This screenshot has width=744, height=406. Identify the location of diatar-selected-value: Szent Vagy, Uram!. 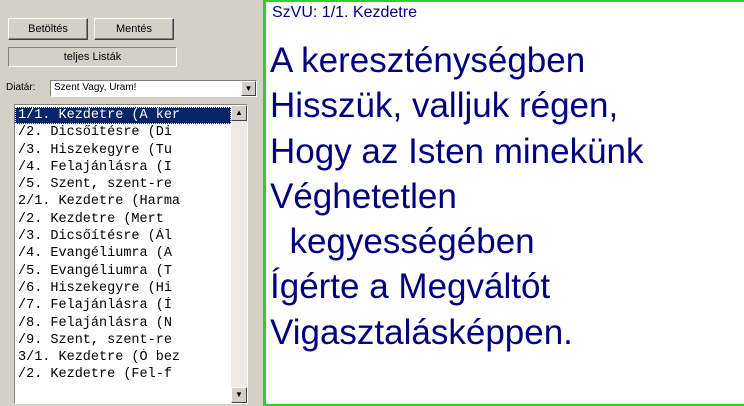
(95, 87).